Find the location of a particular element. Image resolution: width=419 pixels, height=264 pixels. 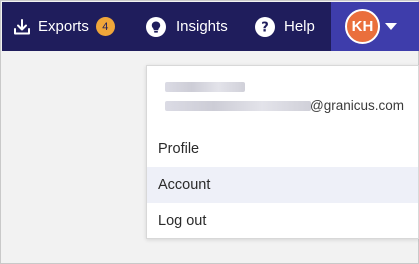

exports-label: Exports is located at coordinates (63, 26).